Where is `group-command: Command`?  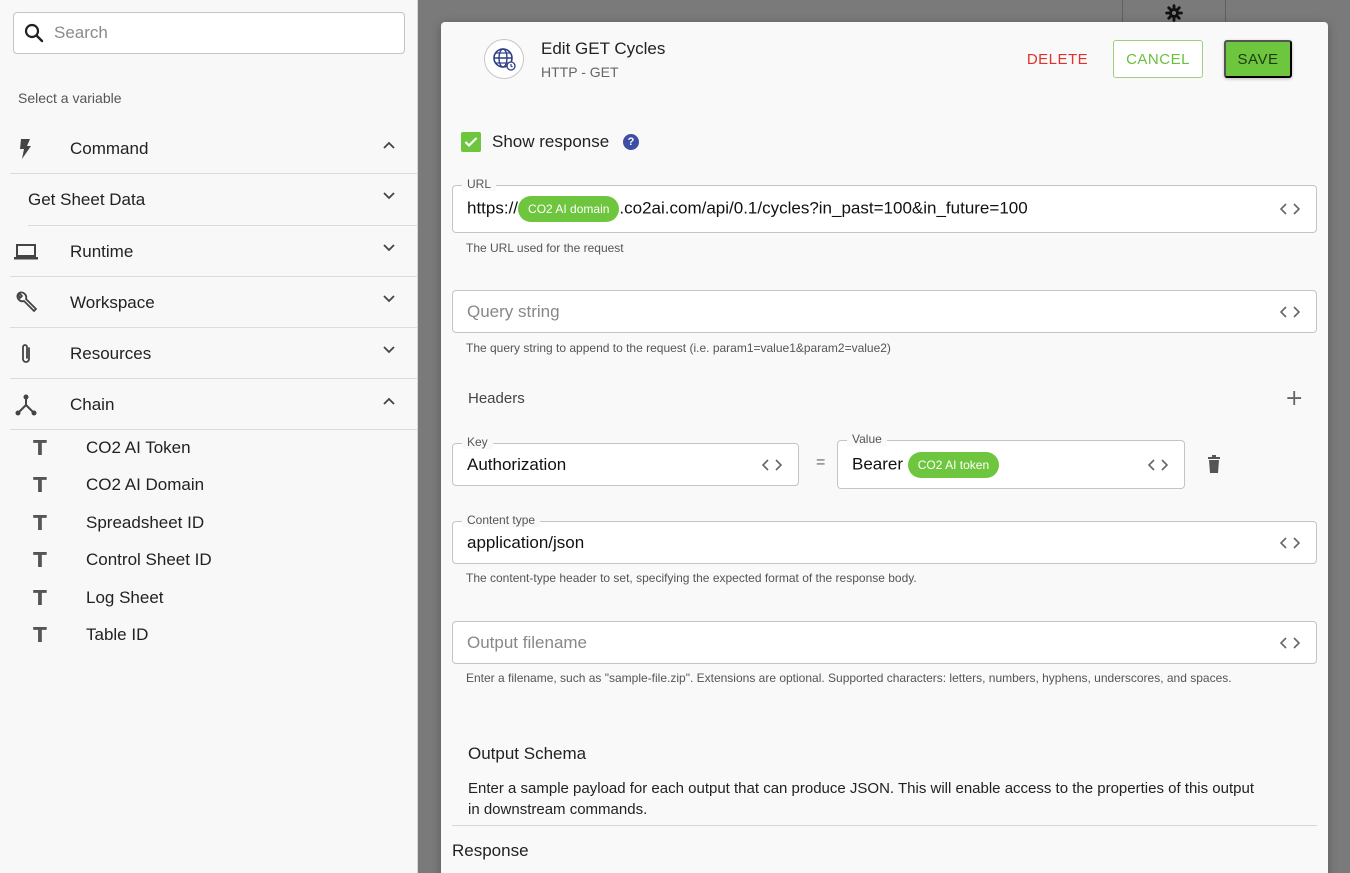
group-command: Command is located at coordinates (213, 149).